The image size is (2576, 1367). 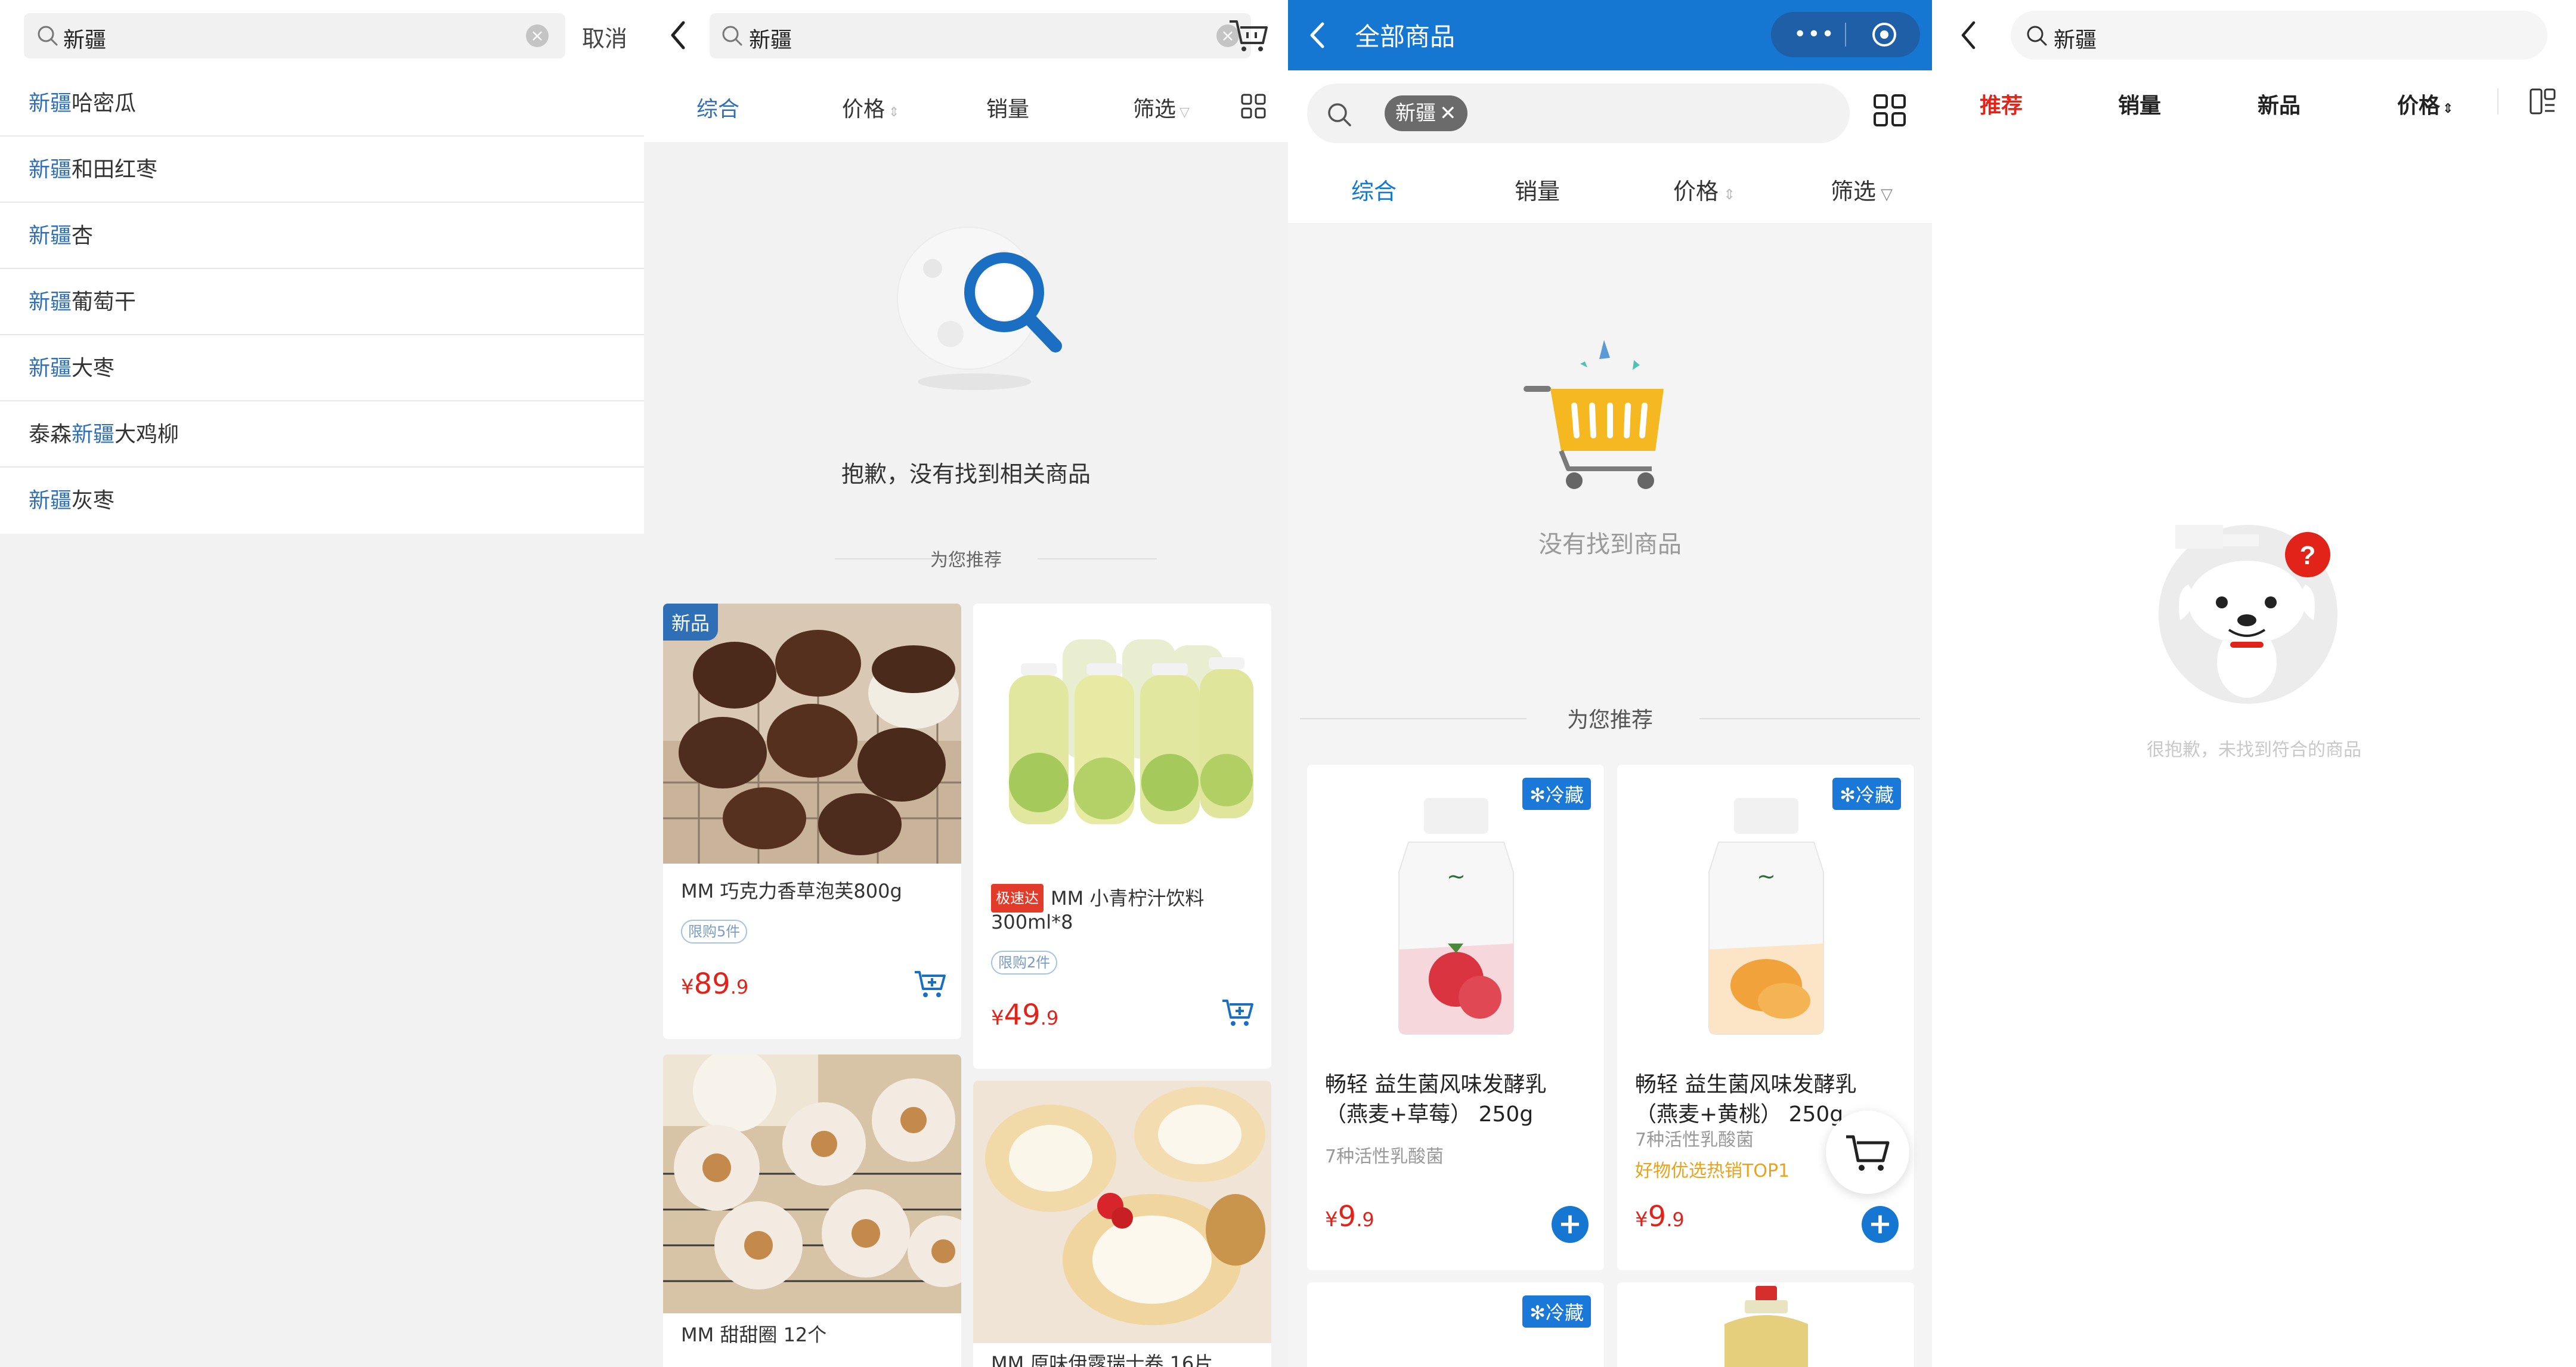 I want to click on product-price: ¥9.9, so click(x=1349, y=1216).